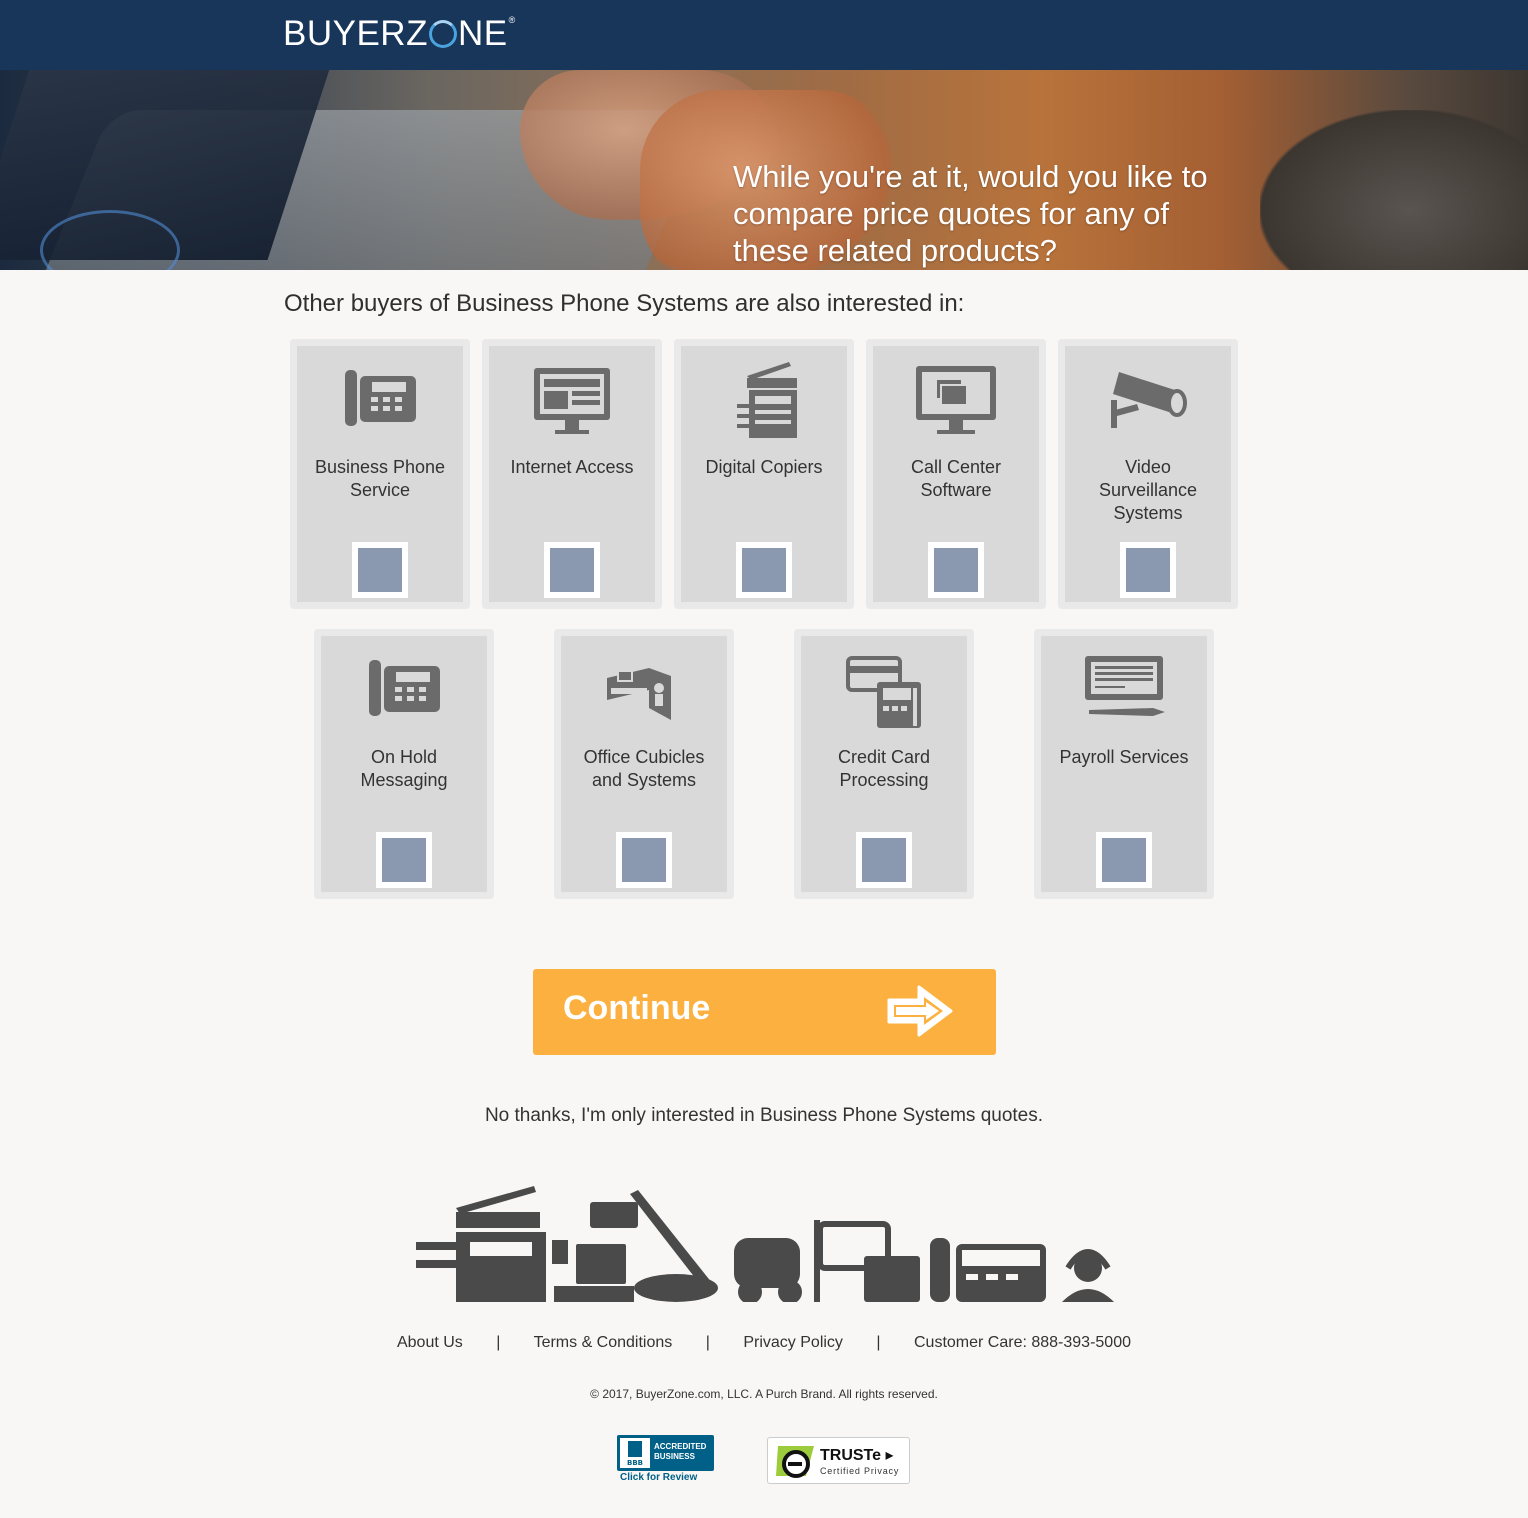 The height and width of the screenshot is (1518, 1528). What do you see at coordinates (635, 1463) in the screenshot?
I see `bbb-mark-text: BBB` at bounding box center [635, 1463].